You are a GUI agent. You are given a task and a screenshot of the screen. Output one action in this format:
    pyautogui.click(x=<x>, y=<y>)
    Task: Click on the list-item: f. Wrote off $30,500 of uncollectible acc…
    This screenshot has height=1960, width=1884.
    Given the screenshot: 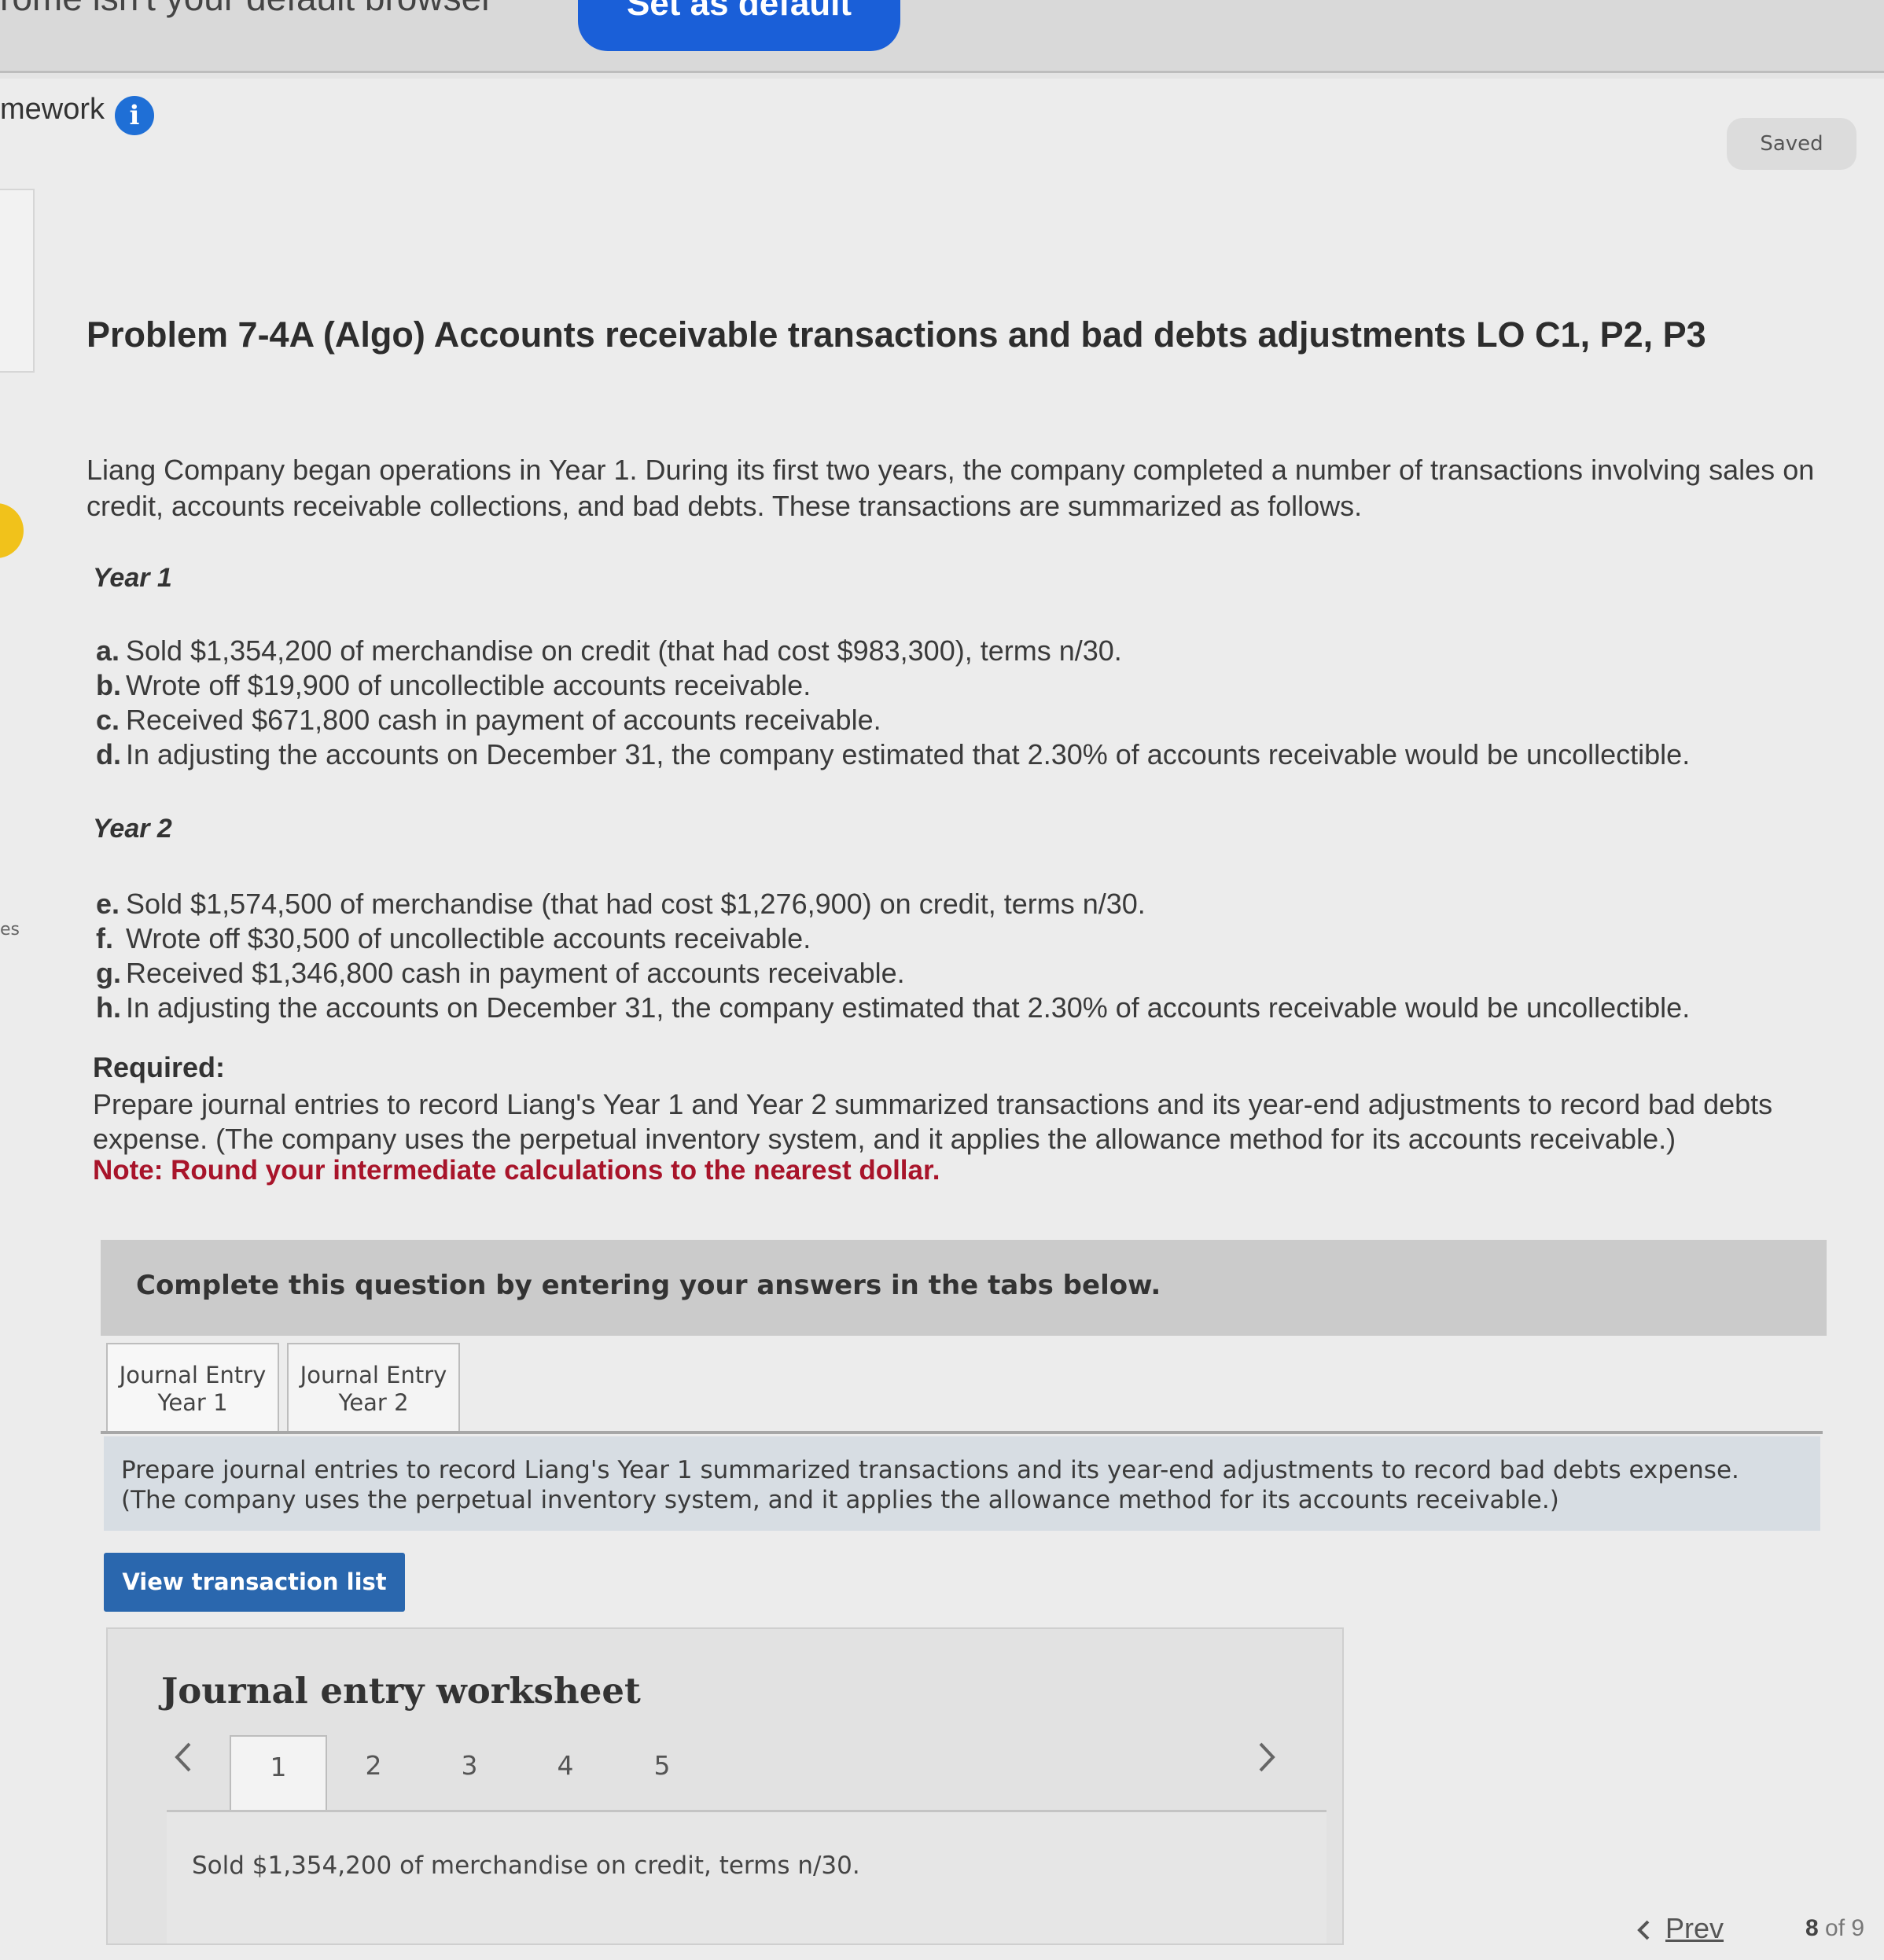 What is the action you would take?
    pyautogui.click(x=453, y=938)
    